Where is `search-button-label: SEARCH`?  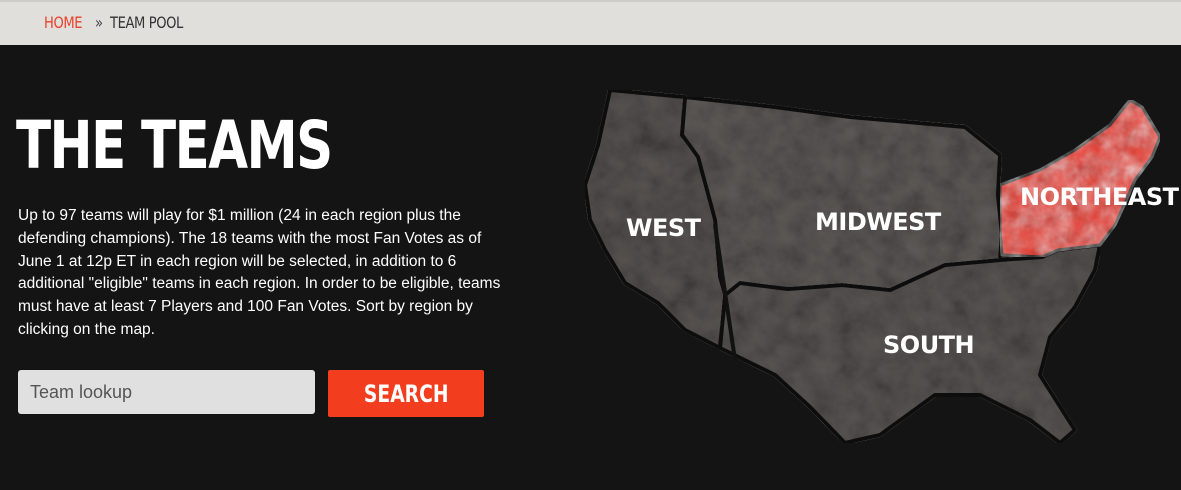 search-button-label: SEARCH is located at coordinates (406, 393).